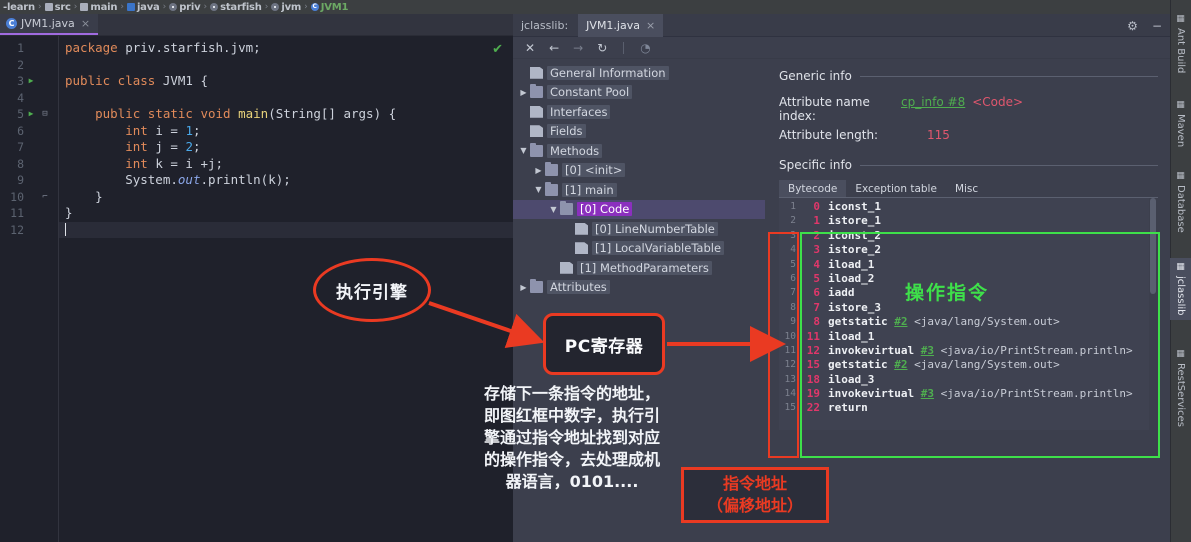 This screenshot has width=1191, height=542. I want to click on tree-node-constantpool: ▶ Constant Pool, so click(639, 93).